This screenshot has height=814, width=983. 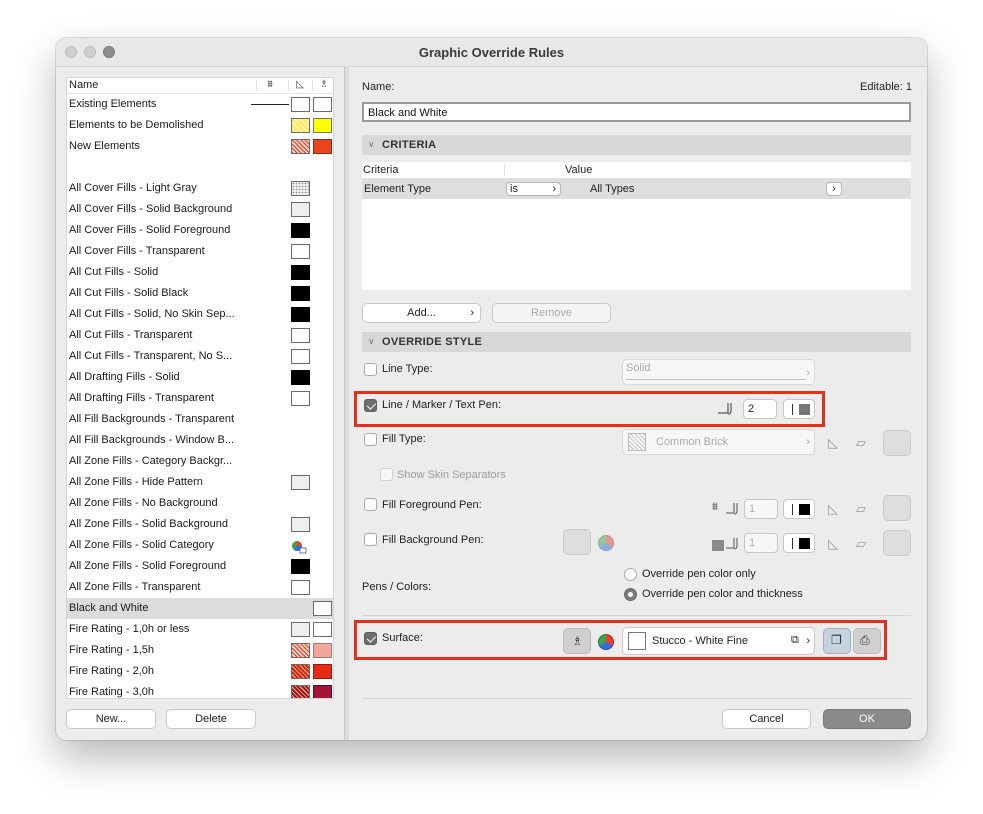 I want to click on rule-row: Fire Rating - 2,0h, so click(x=200, y=671).